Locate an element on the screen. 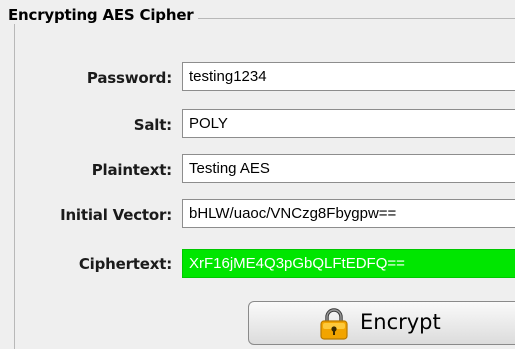 The width and height of the screenshot is (515, 349). password-label-wrap: Password: is located at coordinates (86, 78).